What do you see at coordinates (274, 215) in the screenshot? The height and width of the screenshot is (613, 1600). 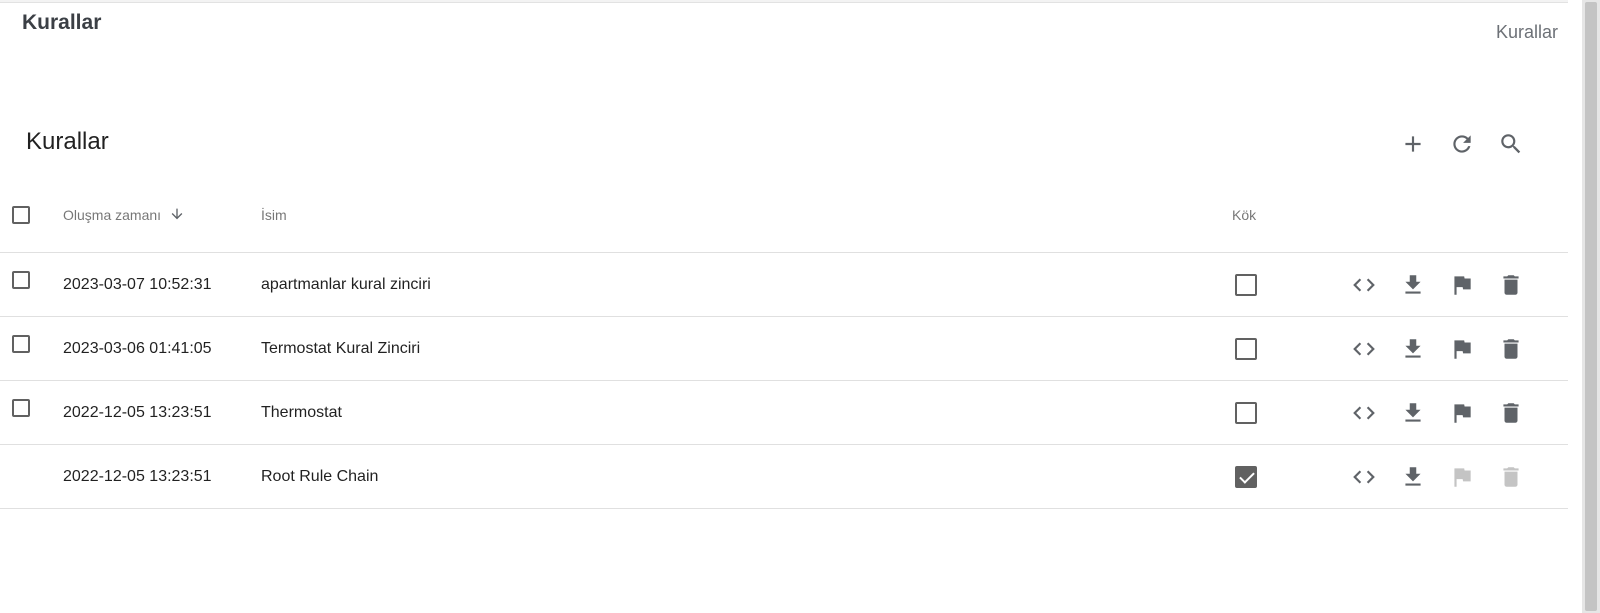 I see `column-header-name: İsim` at bounding box center [274, 215].